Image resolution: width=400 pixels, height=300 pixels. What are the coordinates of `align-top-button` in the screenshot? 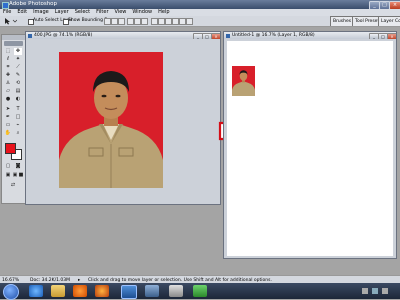 It's located at (107, 21).